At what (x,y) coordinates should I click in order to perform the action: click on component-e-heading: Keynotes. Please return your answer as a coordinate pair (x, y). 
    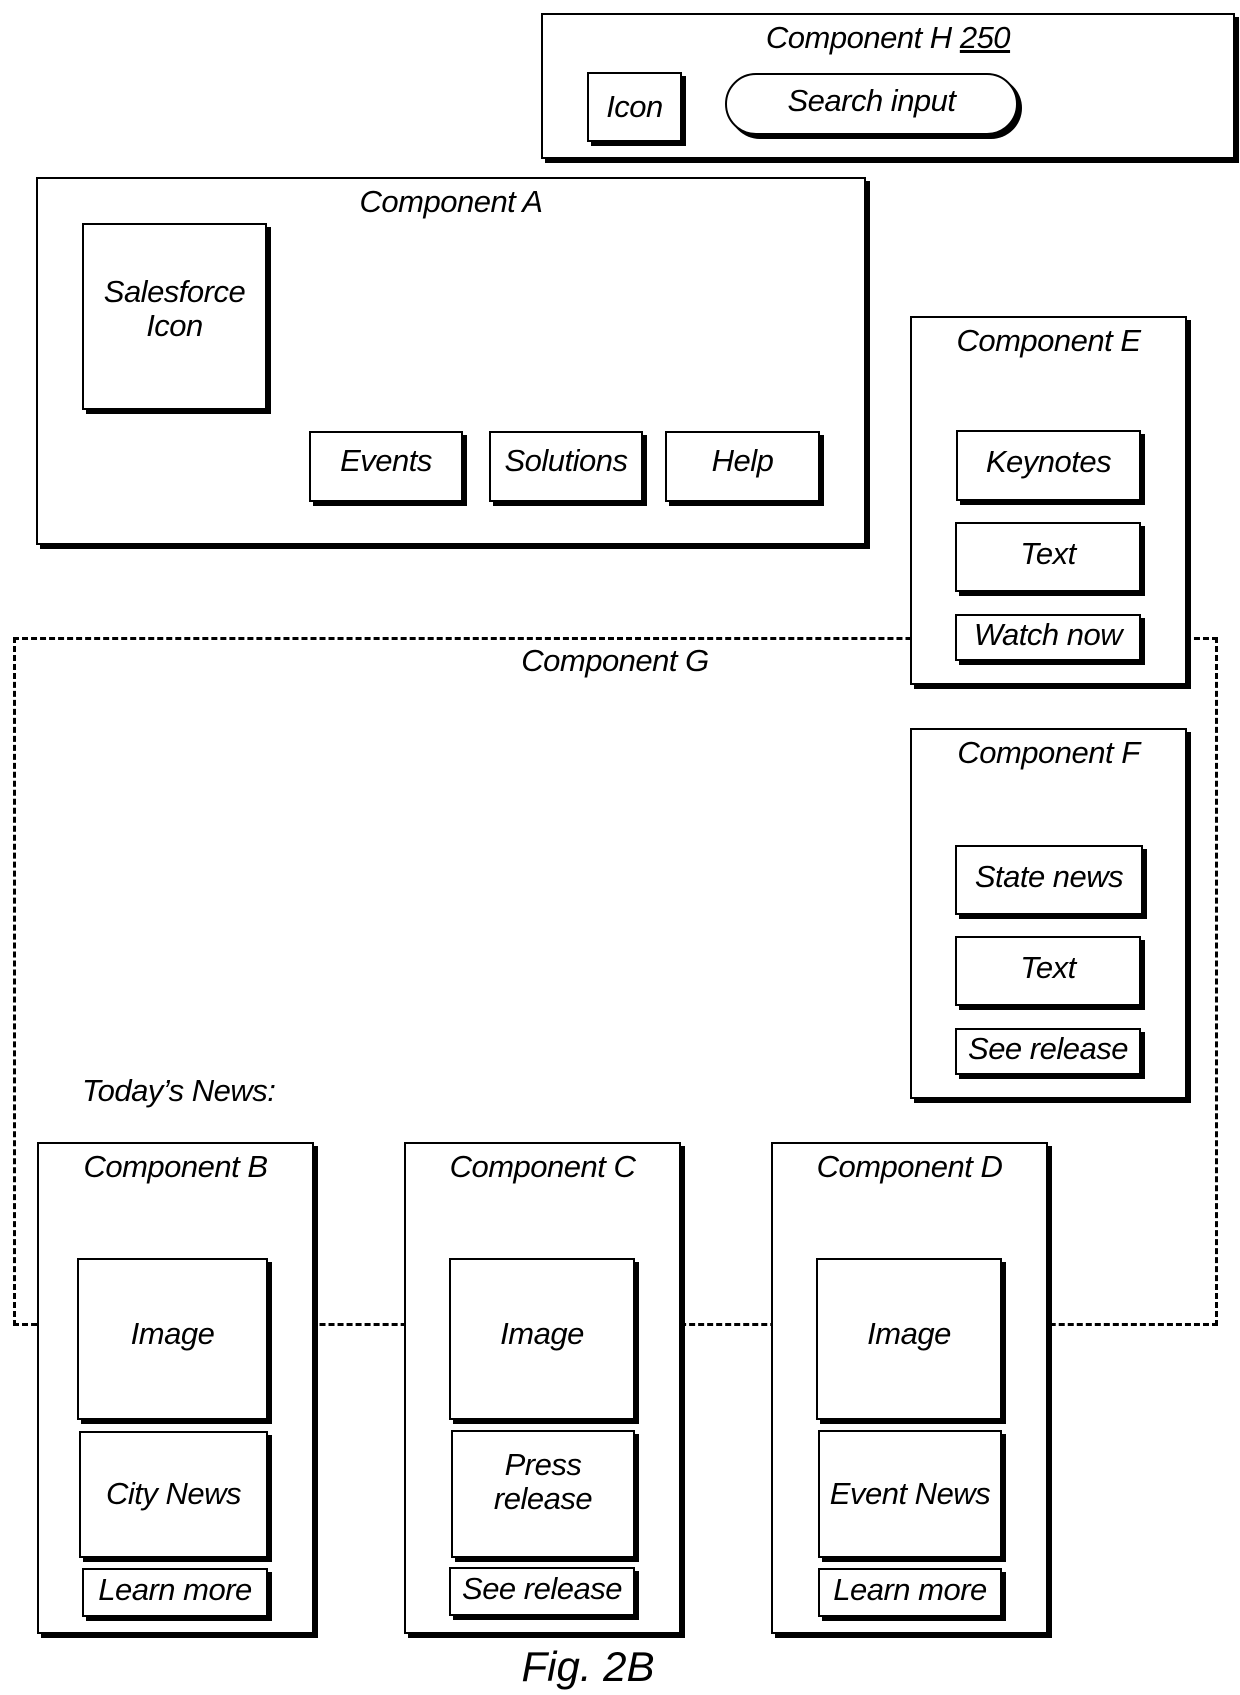
    Looking at the image, I should click on (1048, 465).